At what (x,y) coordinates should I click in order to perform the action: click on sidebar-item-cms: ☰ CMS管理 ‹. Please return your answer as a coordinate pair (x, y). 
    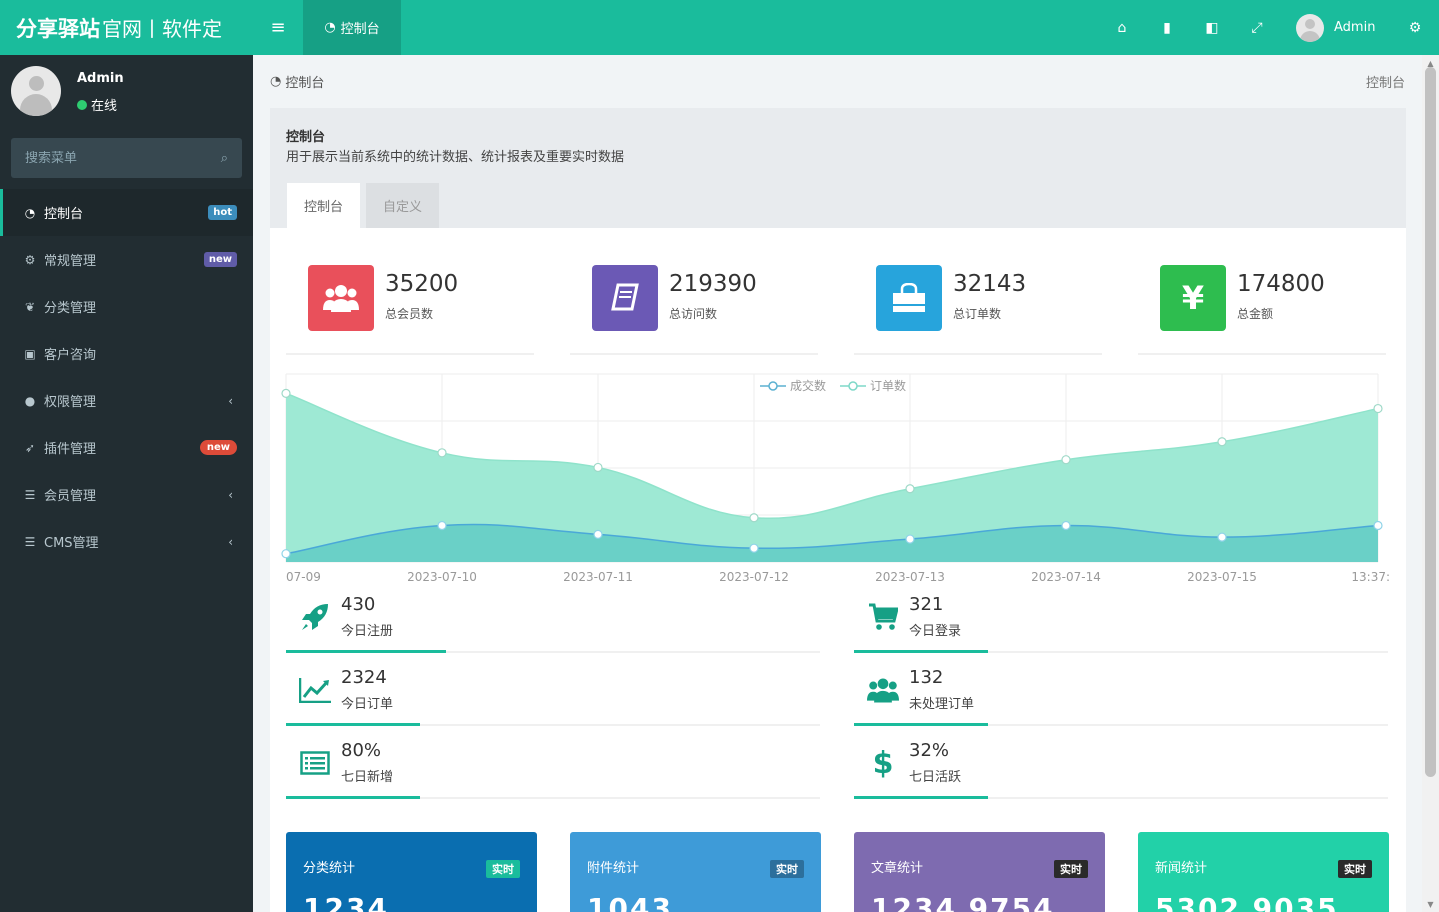
    Looking at the image, I should click on (126, 541).